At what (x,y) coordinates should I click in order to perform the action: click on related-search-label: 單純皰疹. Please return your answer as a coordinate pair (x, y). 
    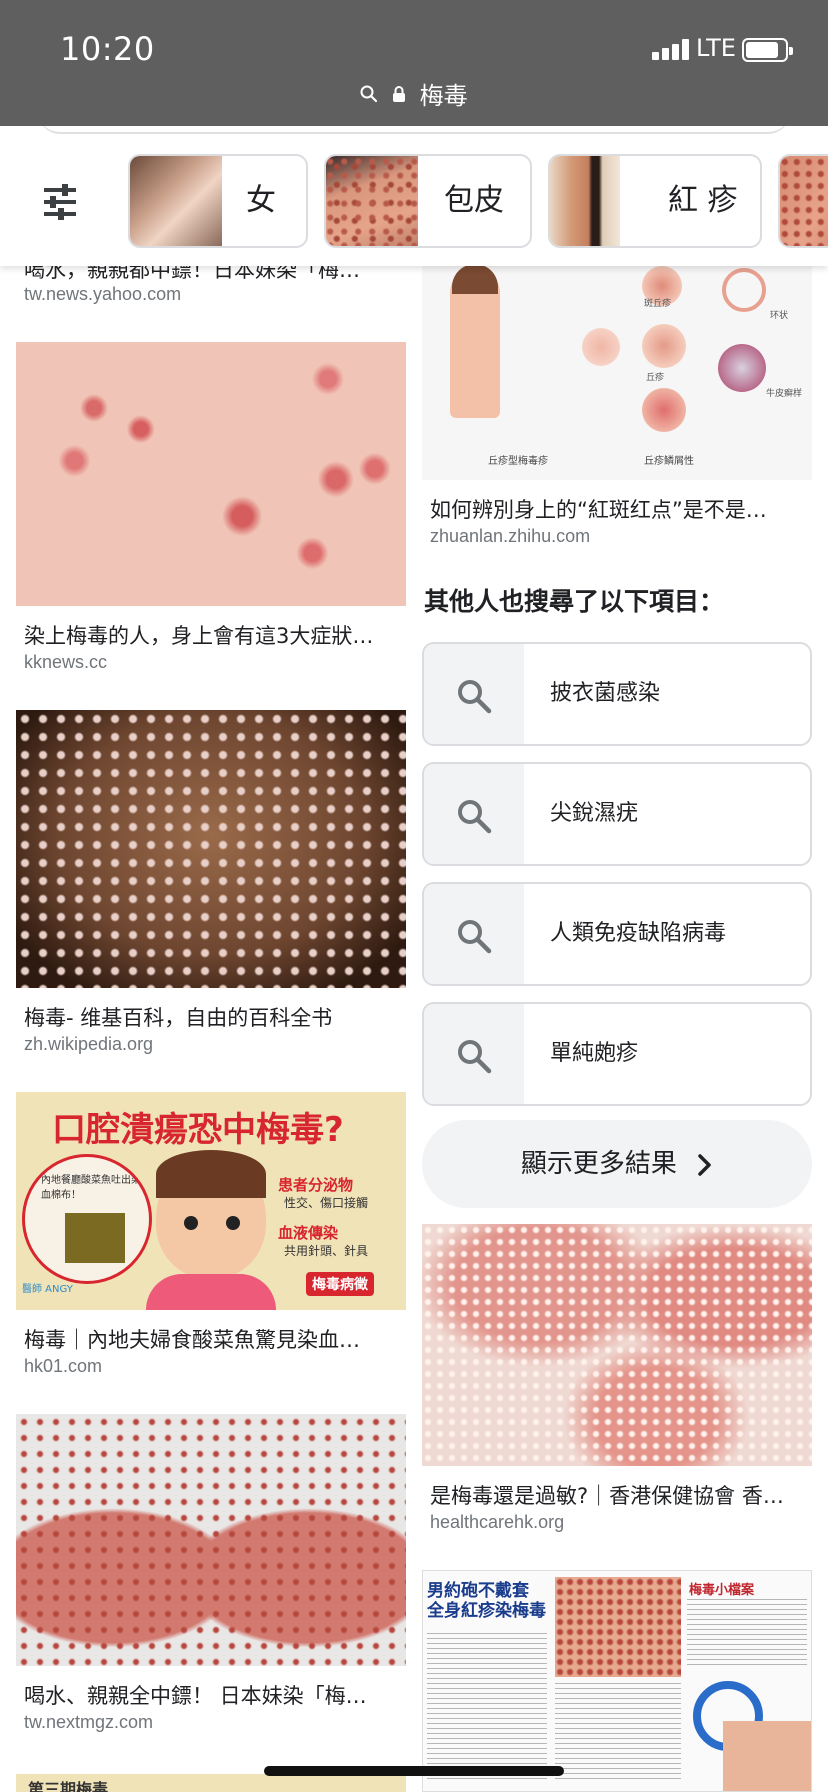
    Looking at the image, I should click on (594, 1053).